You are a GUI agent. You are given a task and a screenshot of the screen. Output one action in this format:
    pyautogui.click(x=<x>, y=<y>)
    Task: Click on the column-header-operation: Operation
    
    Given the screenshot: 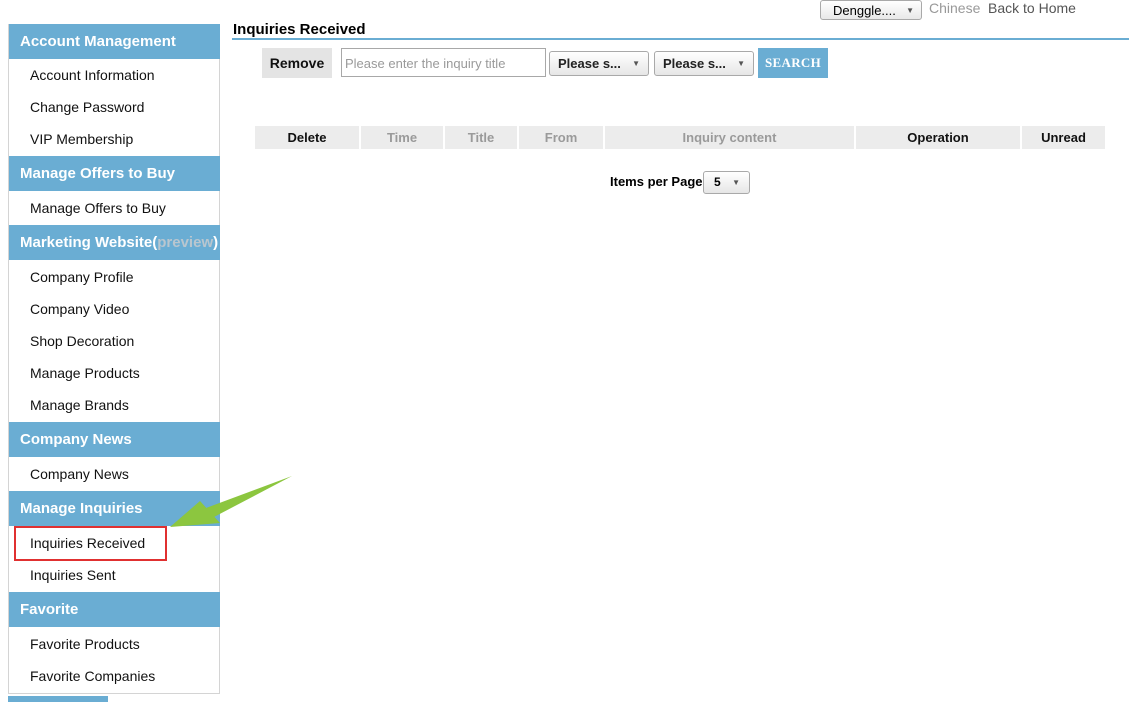 What is the action you would take?
    pyautogui.click(x=938, y=137)
    